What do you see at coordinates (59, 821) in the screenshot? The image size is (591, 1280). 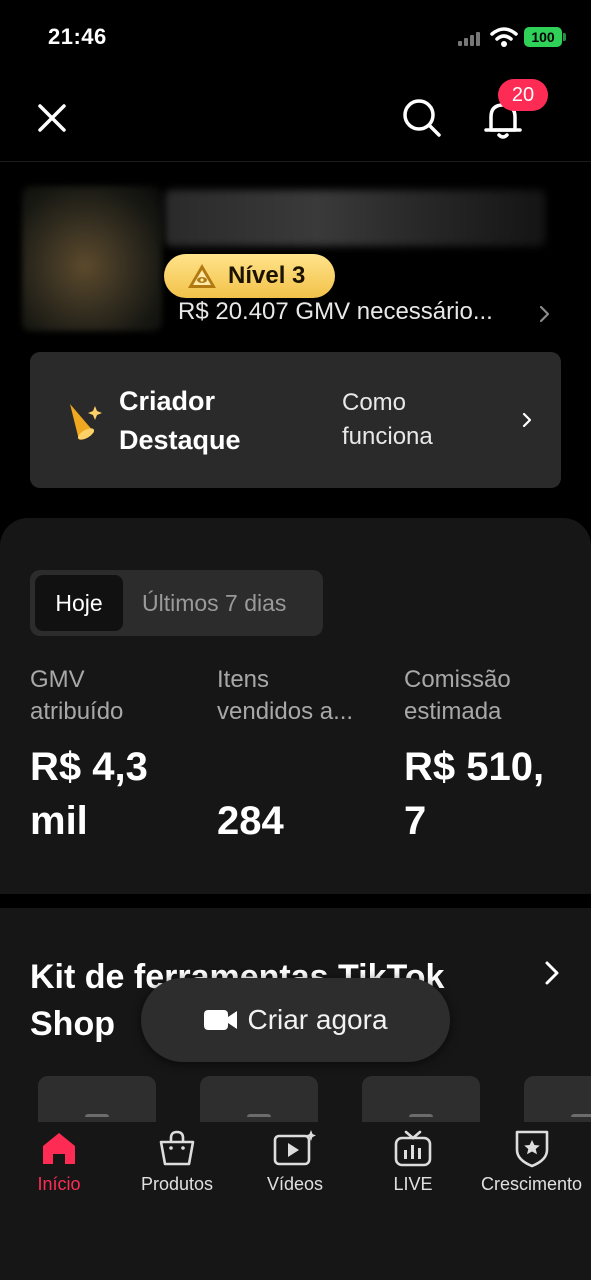 I see `metric-value: mil` at bounding box center [59, 821].